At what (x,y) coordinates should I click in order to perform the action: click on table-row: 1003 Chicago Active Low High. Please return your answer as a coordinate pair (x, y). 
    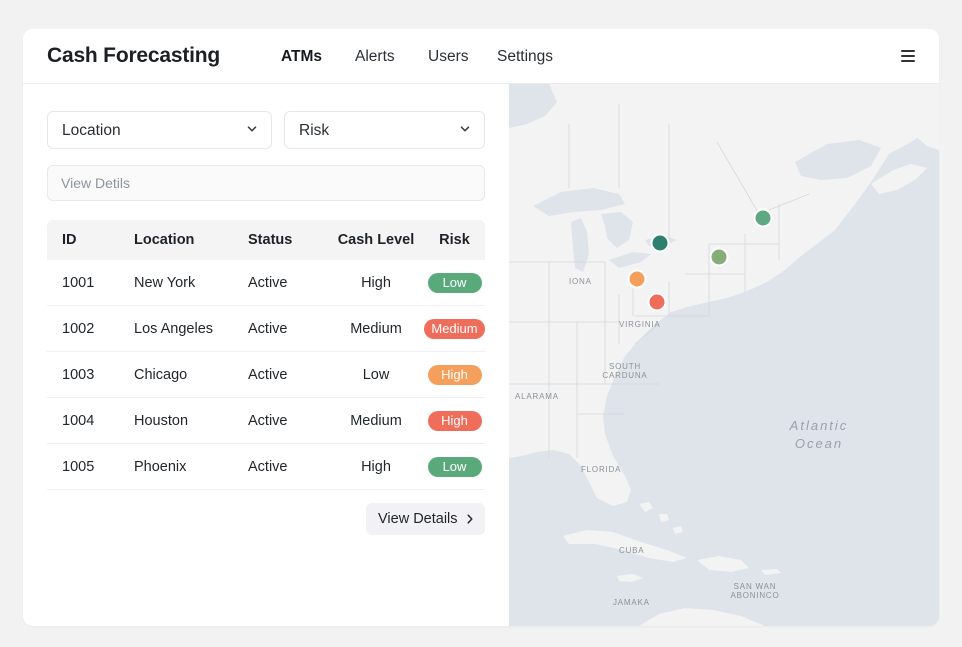
    Looking at the image, I should click on (266, 374).